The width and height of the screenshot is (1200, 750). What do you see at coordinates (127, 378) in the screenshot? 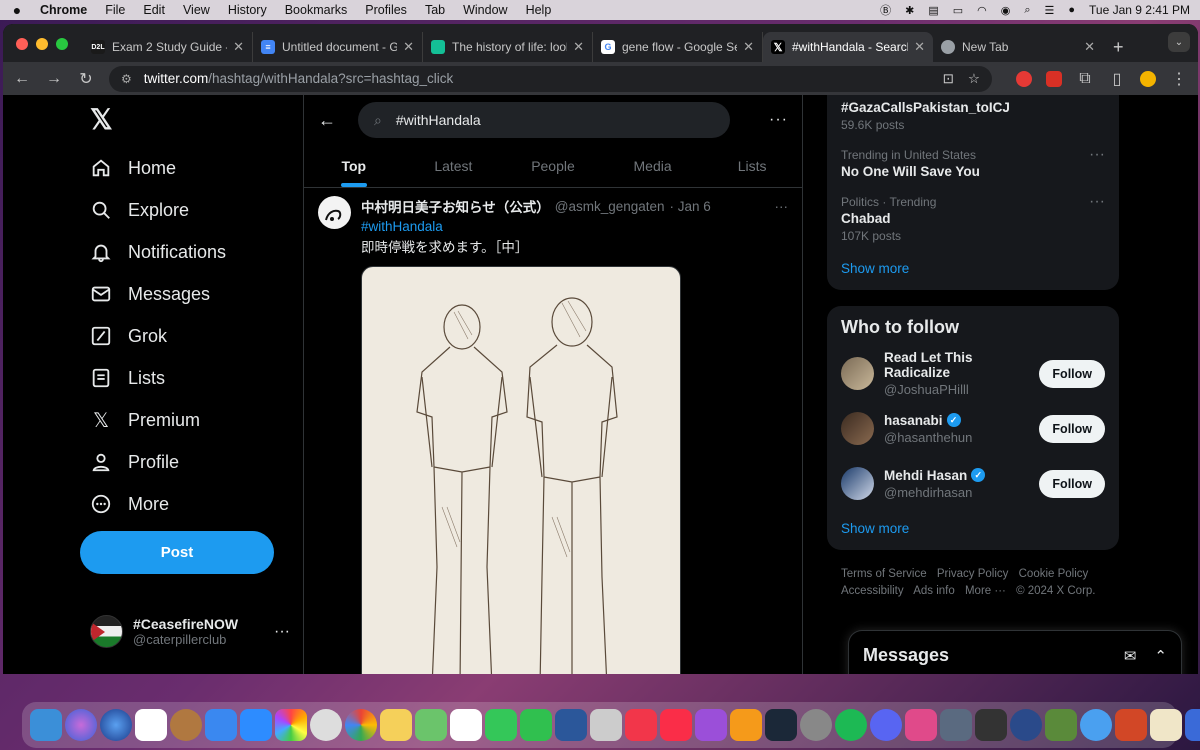
I see `nav-item-lists: Lists` at bounding box center [127, 378].